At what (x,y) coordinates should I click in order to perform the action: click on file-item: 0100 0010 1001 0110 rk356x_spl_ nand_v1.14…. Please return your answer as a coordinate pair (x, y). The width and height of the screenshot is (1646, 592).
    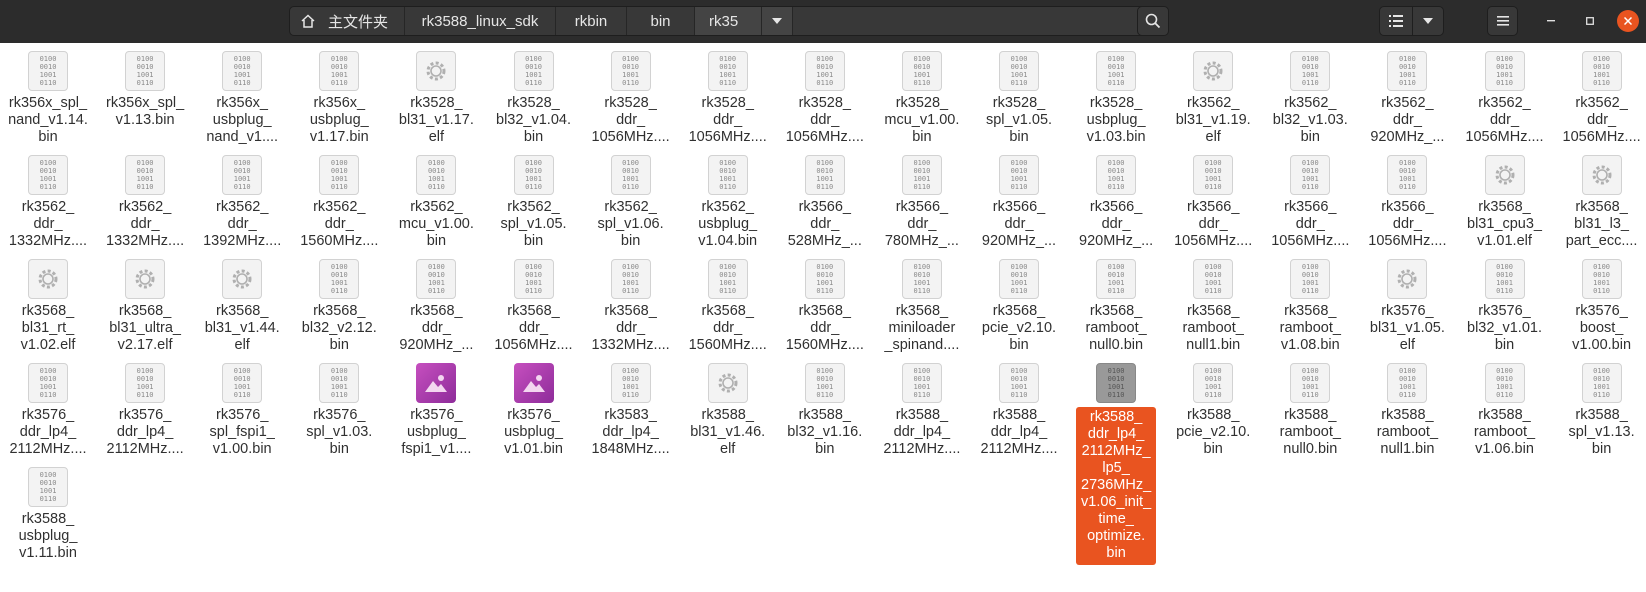
    Looking at the image, I should click on (48, 96).